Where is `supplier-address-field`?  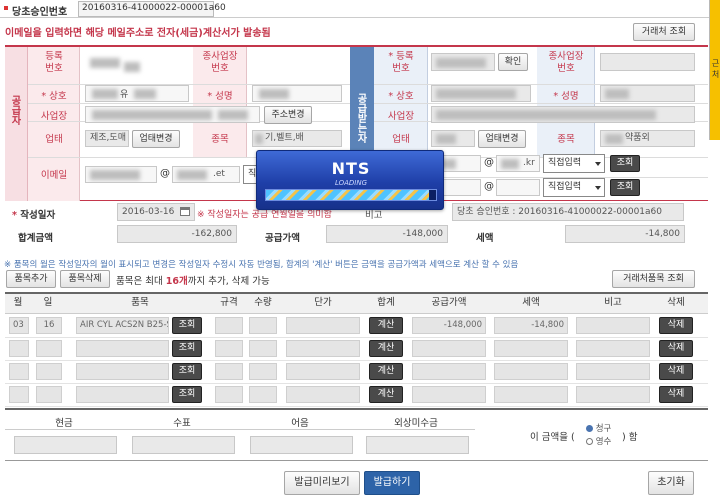 supplier-address-field is located at coordinates (172, 114).